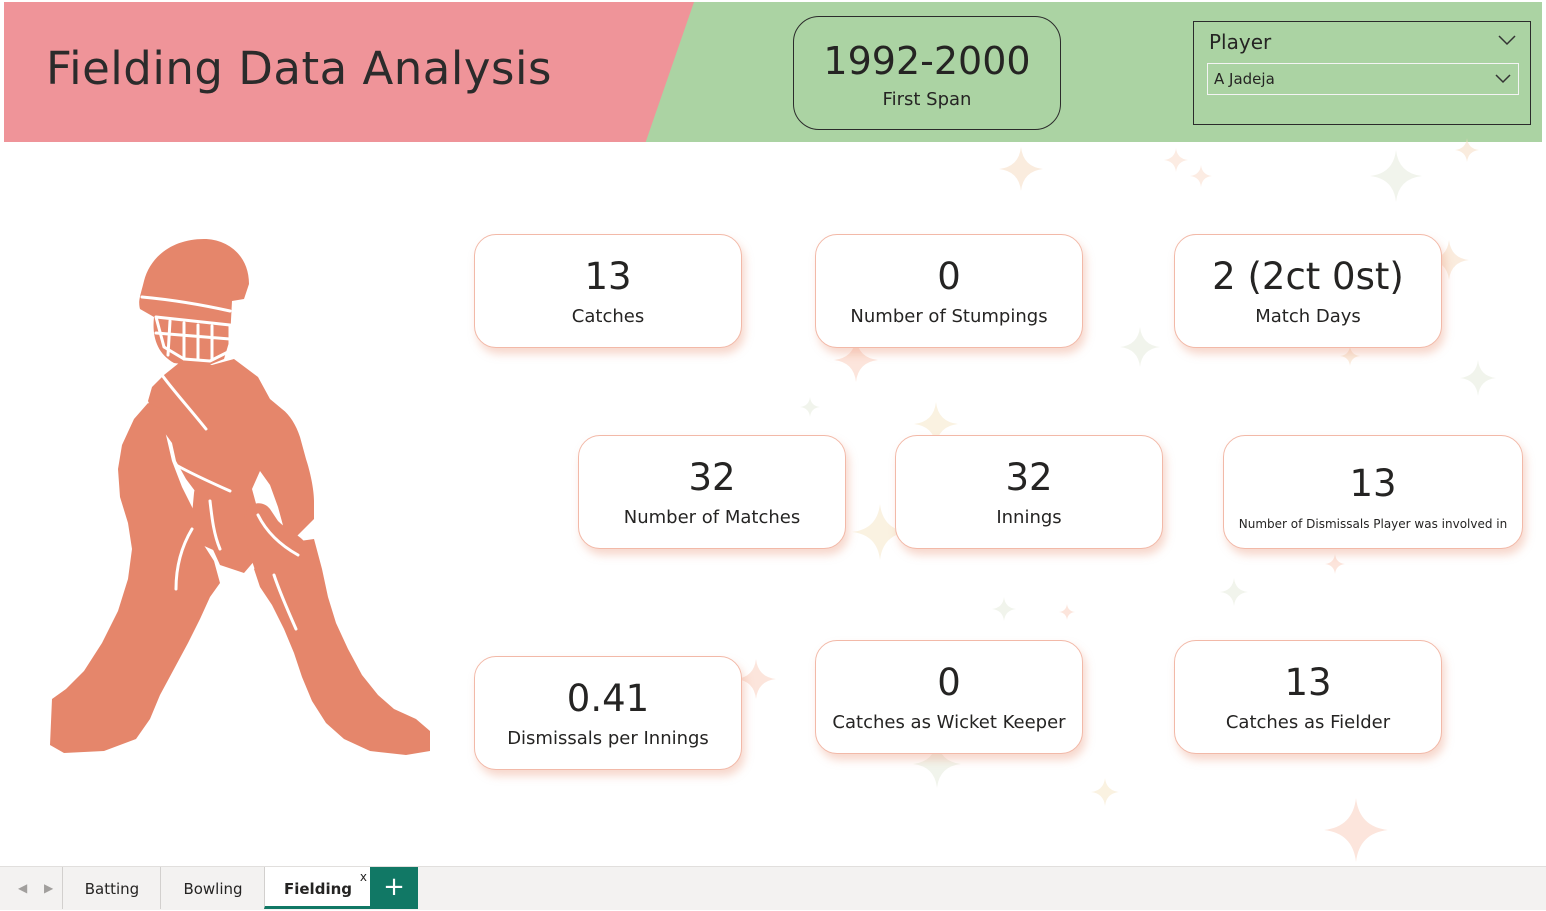 The image size is (1546, 911). What do you see at coordinates (363, 877) in the screenshot?
I see `close-icon: x` at bounding box center [363, 877].